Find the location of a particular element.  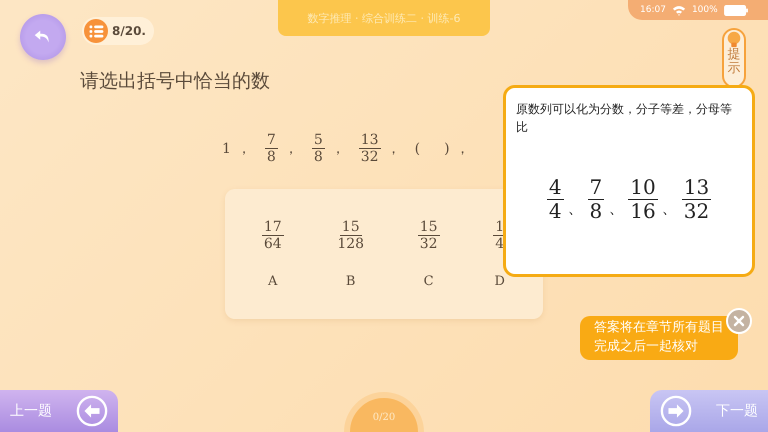

answer-option: 15 32 C is located at coordinates (429, 254).